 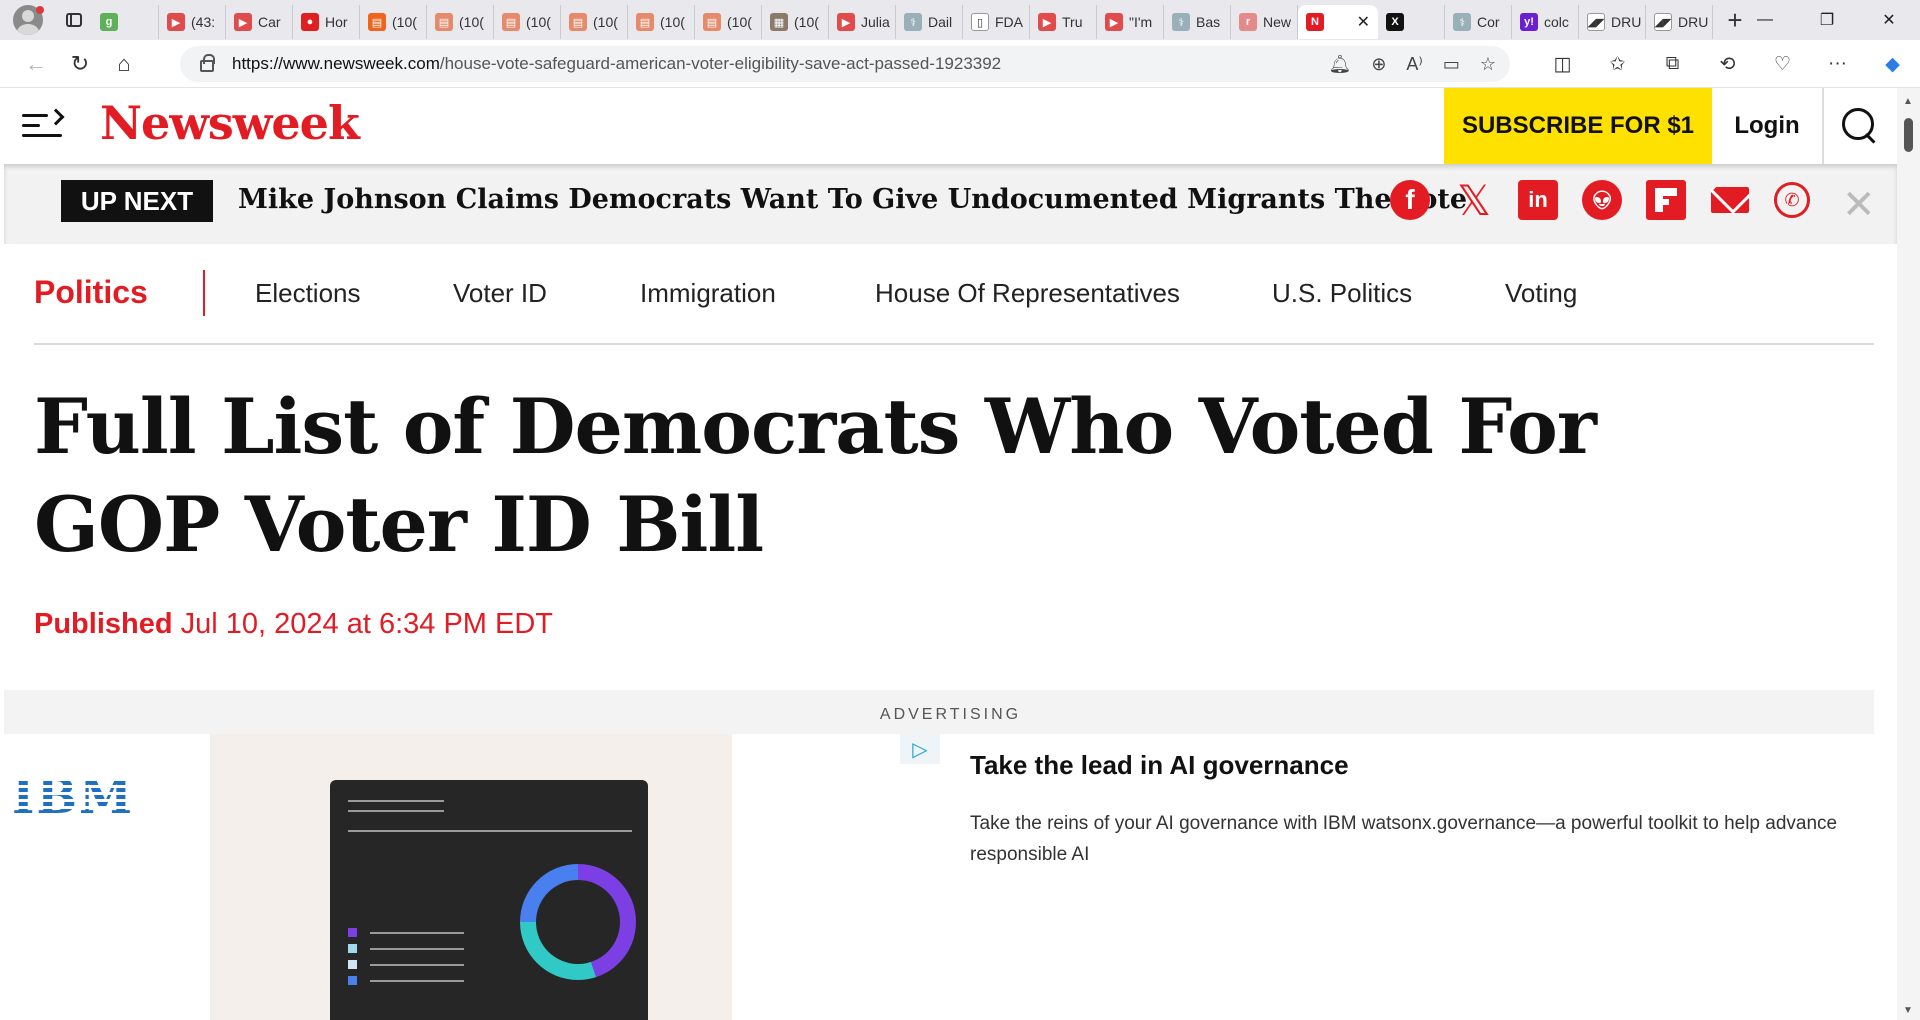 What do you see at coordinates (1063, 22) in the screenshot?
I see `browser-tab: ▶ Tru` at bounding box center [1063, 22].